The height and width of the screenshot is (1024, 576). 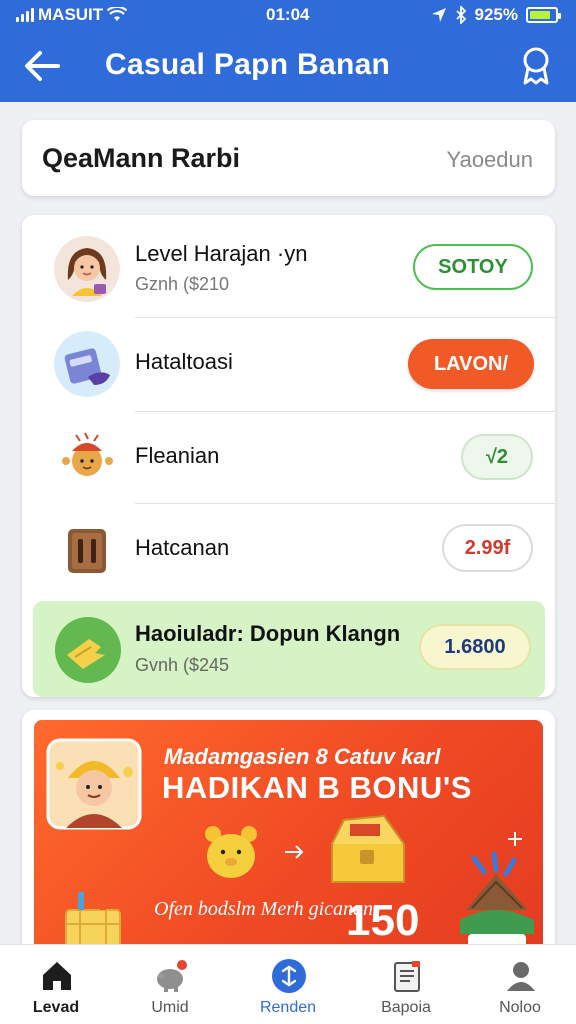 I want to click on page-title: Casual Papn Banan, so click(x=248, y=64).